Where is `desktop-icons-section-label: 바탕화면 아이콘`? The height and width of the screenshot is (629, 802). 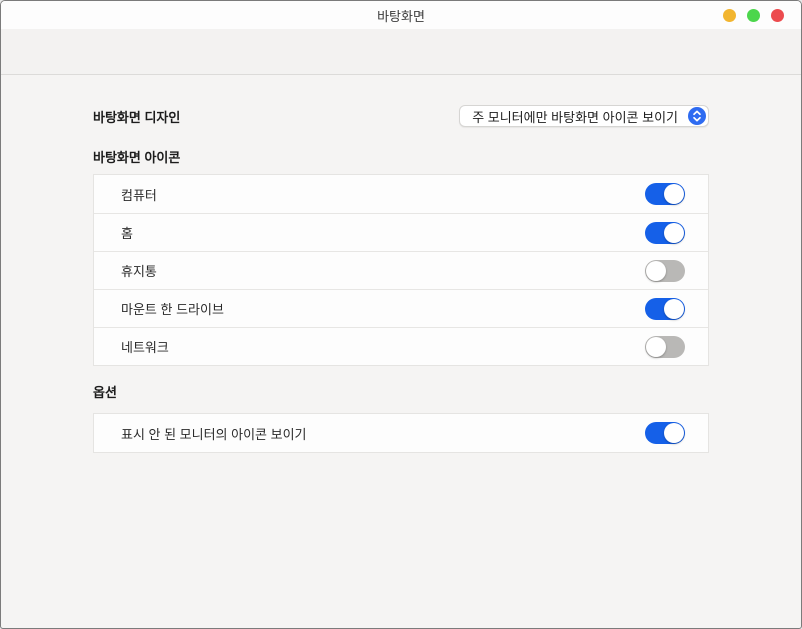 desktop-icons-section-label: 바탕화면 아이콘 is located at coordinates (137, 157).